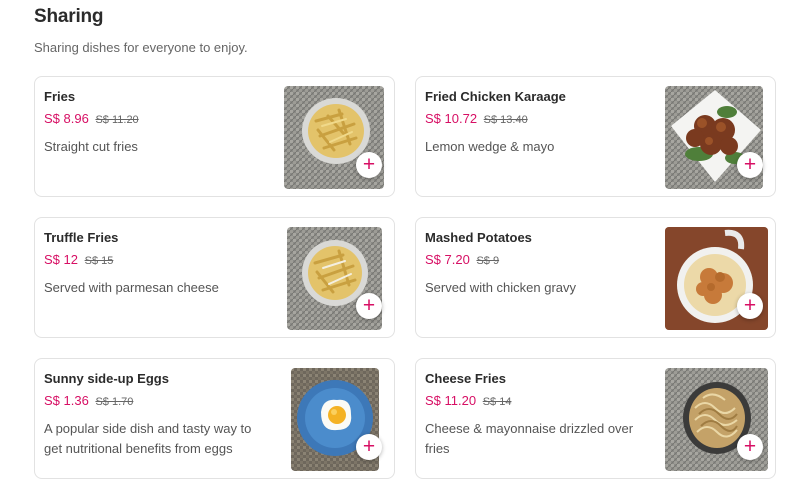  I want to click on item-name: Sunny side-up Eggs, so click(106, 378).